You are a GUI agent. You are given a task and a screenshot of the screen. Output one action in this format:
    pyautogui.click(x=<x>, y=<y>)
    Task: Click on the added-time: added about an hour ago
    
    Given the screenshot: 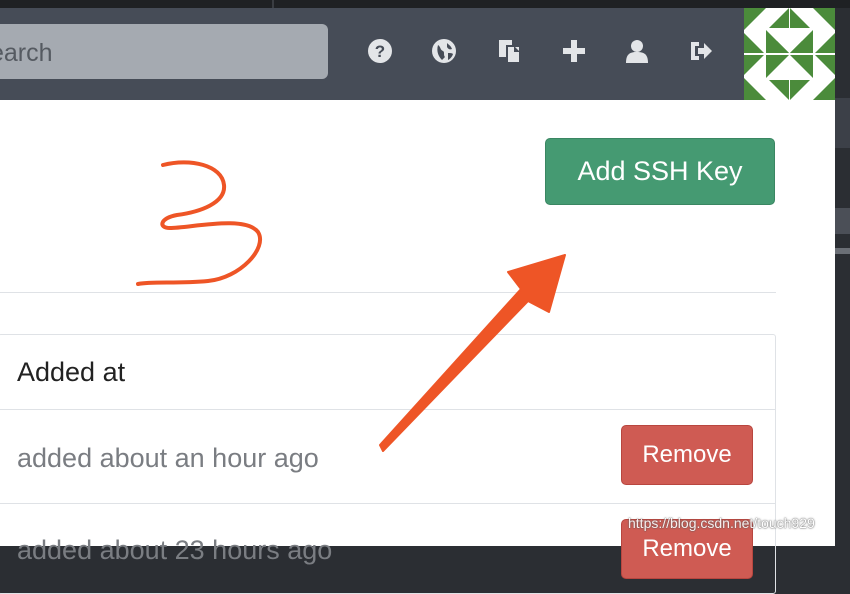 What is the action you would take?
    pyautogui.click(x=168, y=458)
    